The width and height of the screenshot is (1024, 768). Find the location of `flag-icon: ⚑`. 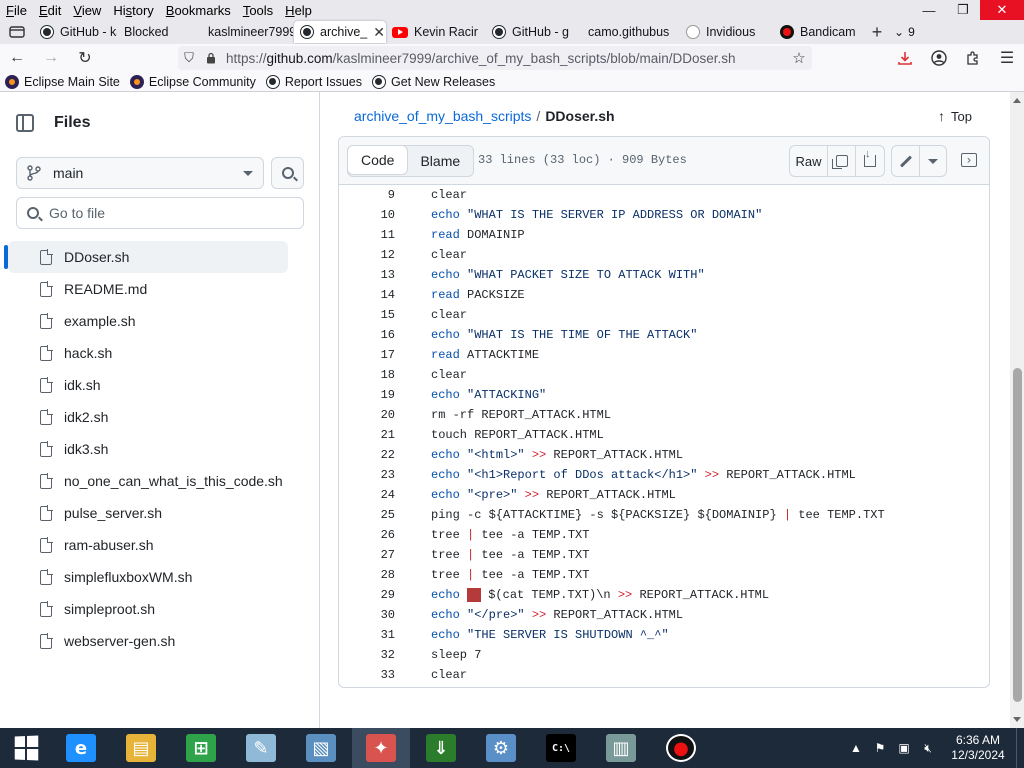

flag-icon: ⚑ is located at coordinates (880, 748).